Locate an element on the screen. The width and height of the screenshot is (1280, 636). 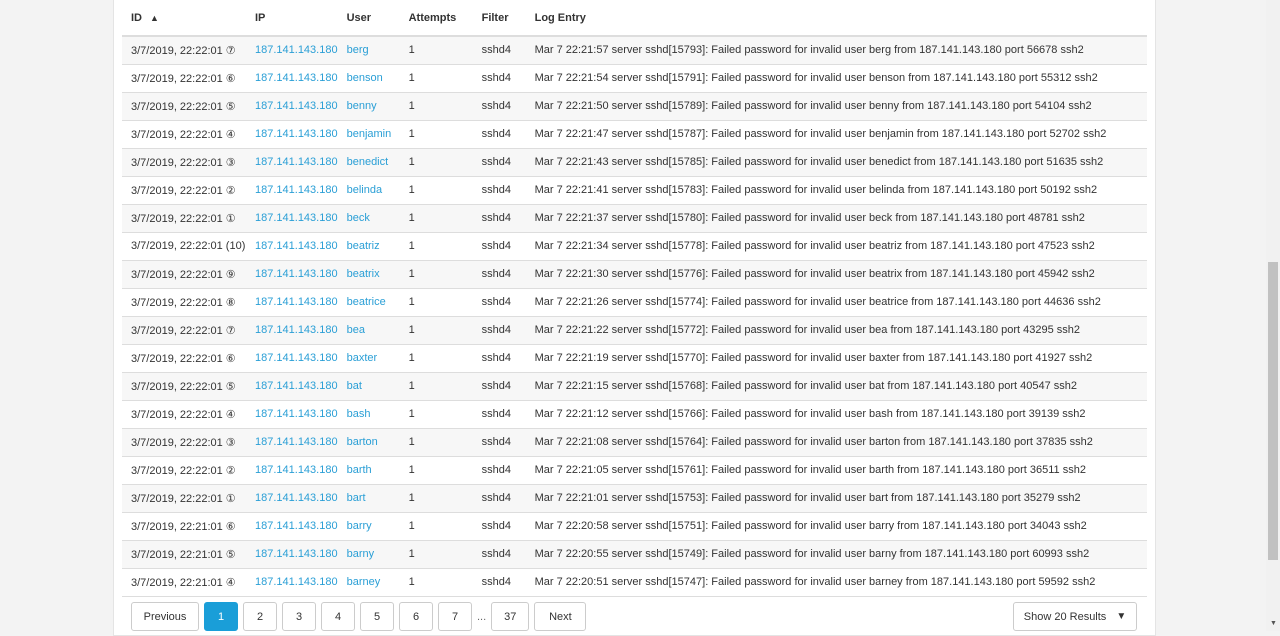
row-user-link: bat is located at coordinates (354, 386).